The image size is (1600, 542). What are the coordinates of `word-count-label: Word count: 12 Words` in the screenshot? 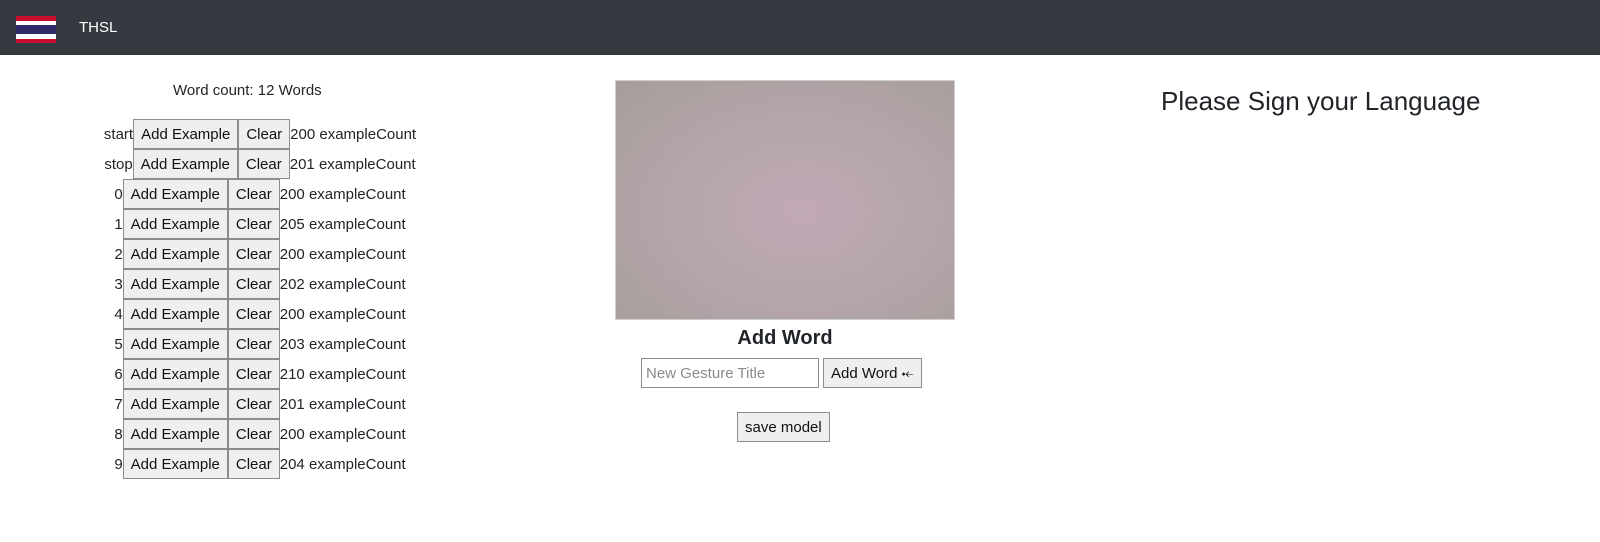 It's located at (247, 90).